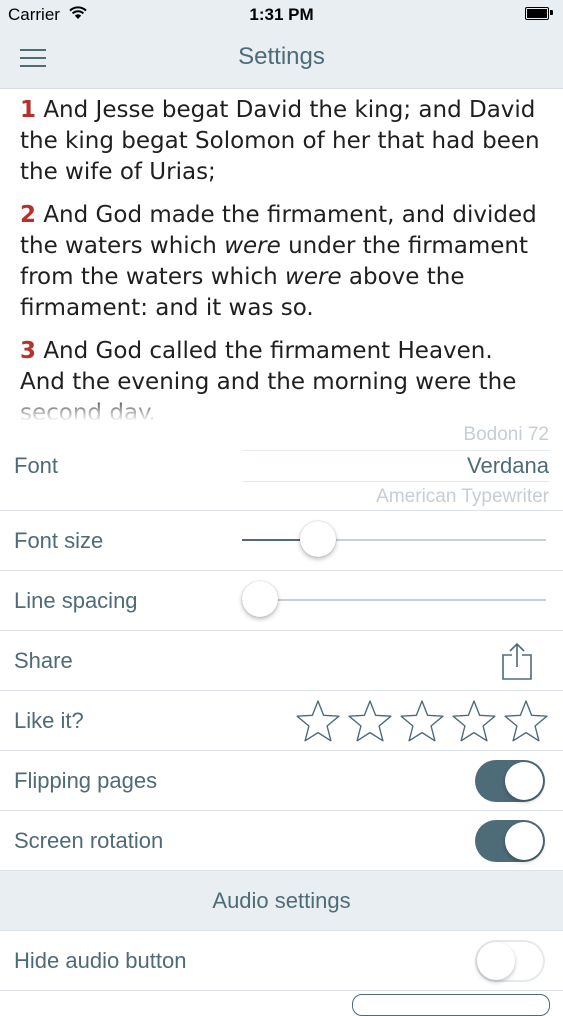 Image resolution: width=563 pixels, height=1016 pixels. Describe the element at coordinates (396, 435) in the screenshot. I see `font-option: Bodoni 72` at that location.